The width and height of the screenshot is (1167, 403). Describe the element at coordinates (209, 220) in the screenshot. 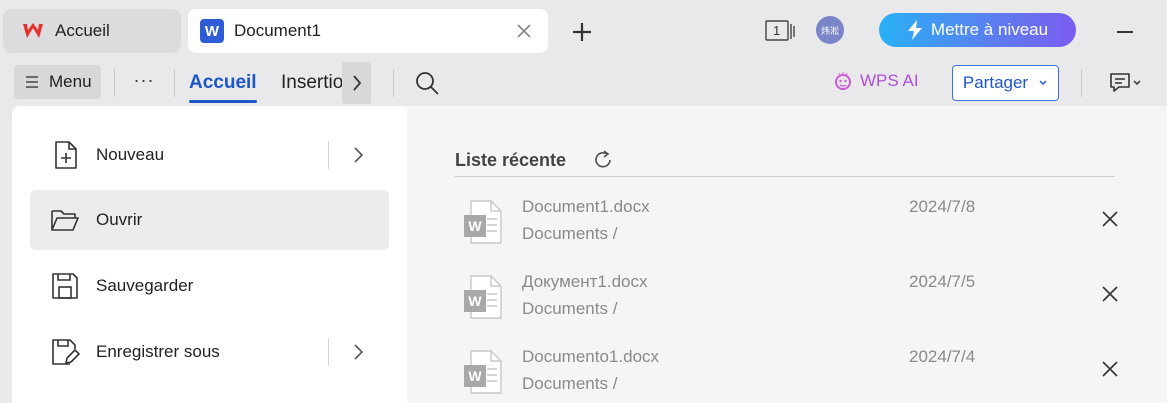

I see `menu-item-open: Ouvrir` at that location.